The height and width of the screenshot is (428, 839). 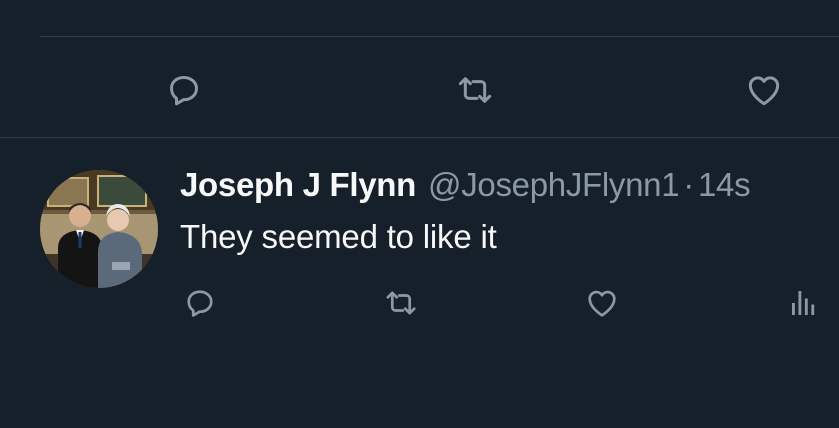 I want to click on tweet-header: Joseph J Flynn @JosephJFlynn1 · 14s, so click(x=465, y=188).